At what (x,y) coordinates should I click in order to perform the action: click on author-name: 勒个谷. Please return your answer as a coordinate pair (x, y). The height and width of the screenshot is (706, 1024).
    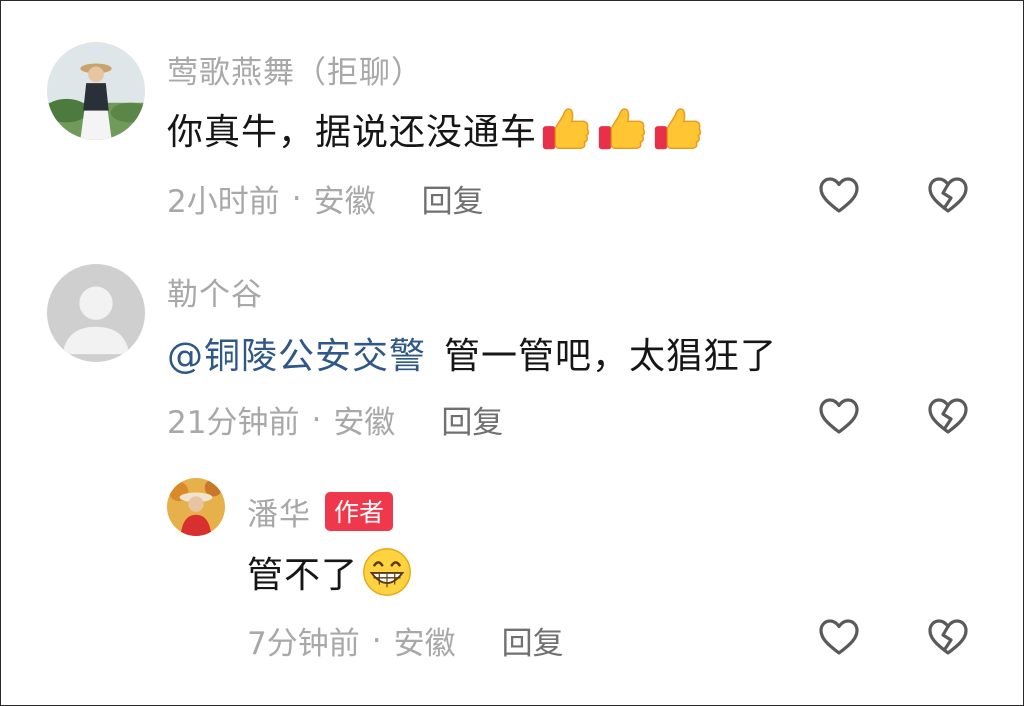
    Looking at the image, I should click on (215, 291).